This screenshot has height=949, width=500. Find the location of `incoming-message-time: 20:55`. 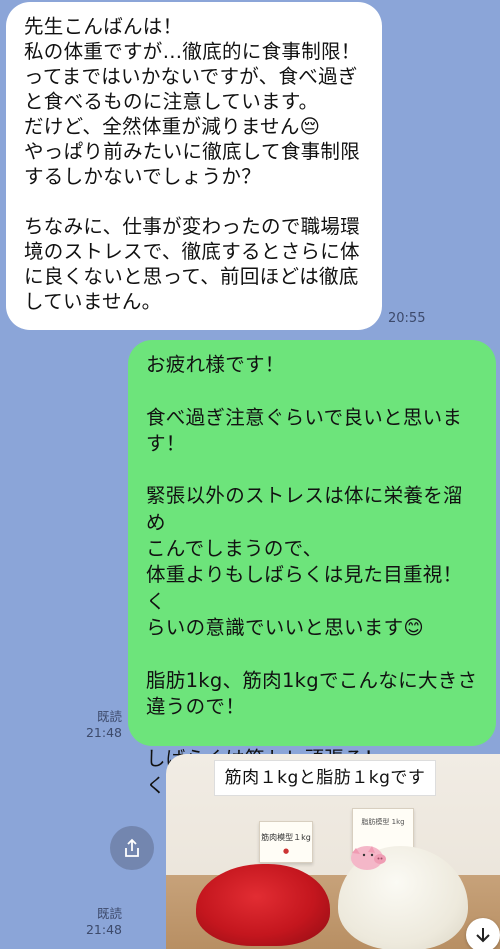

incoming-message-time: 20:55 is located at coordinates (407, 318).